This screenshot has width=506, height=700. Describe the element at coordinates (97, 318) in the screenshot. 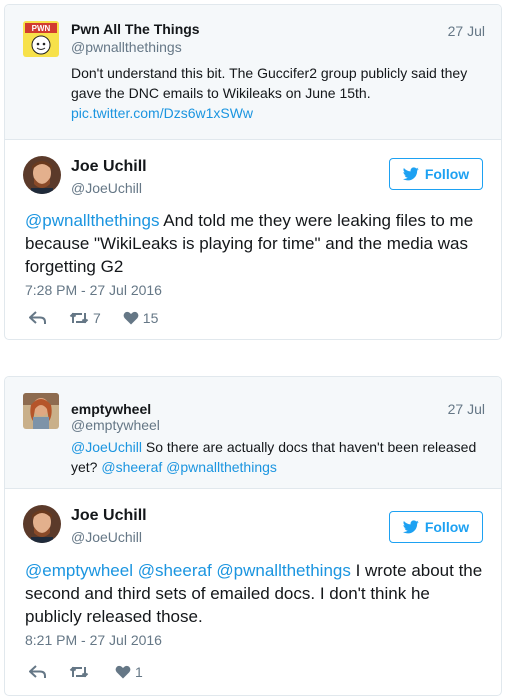

I see `retweet-count: 7` at that location.